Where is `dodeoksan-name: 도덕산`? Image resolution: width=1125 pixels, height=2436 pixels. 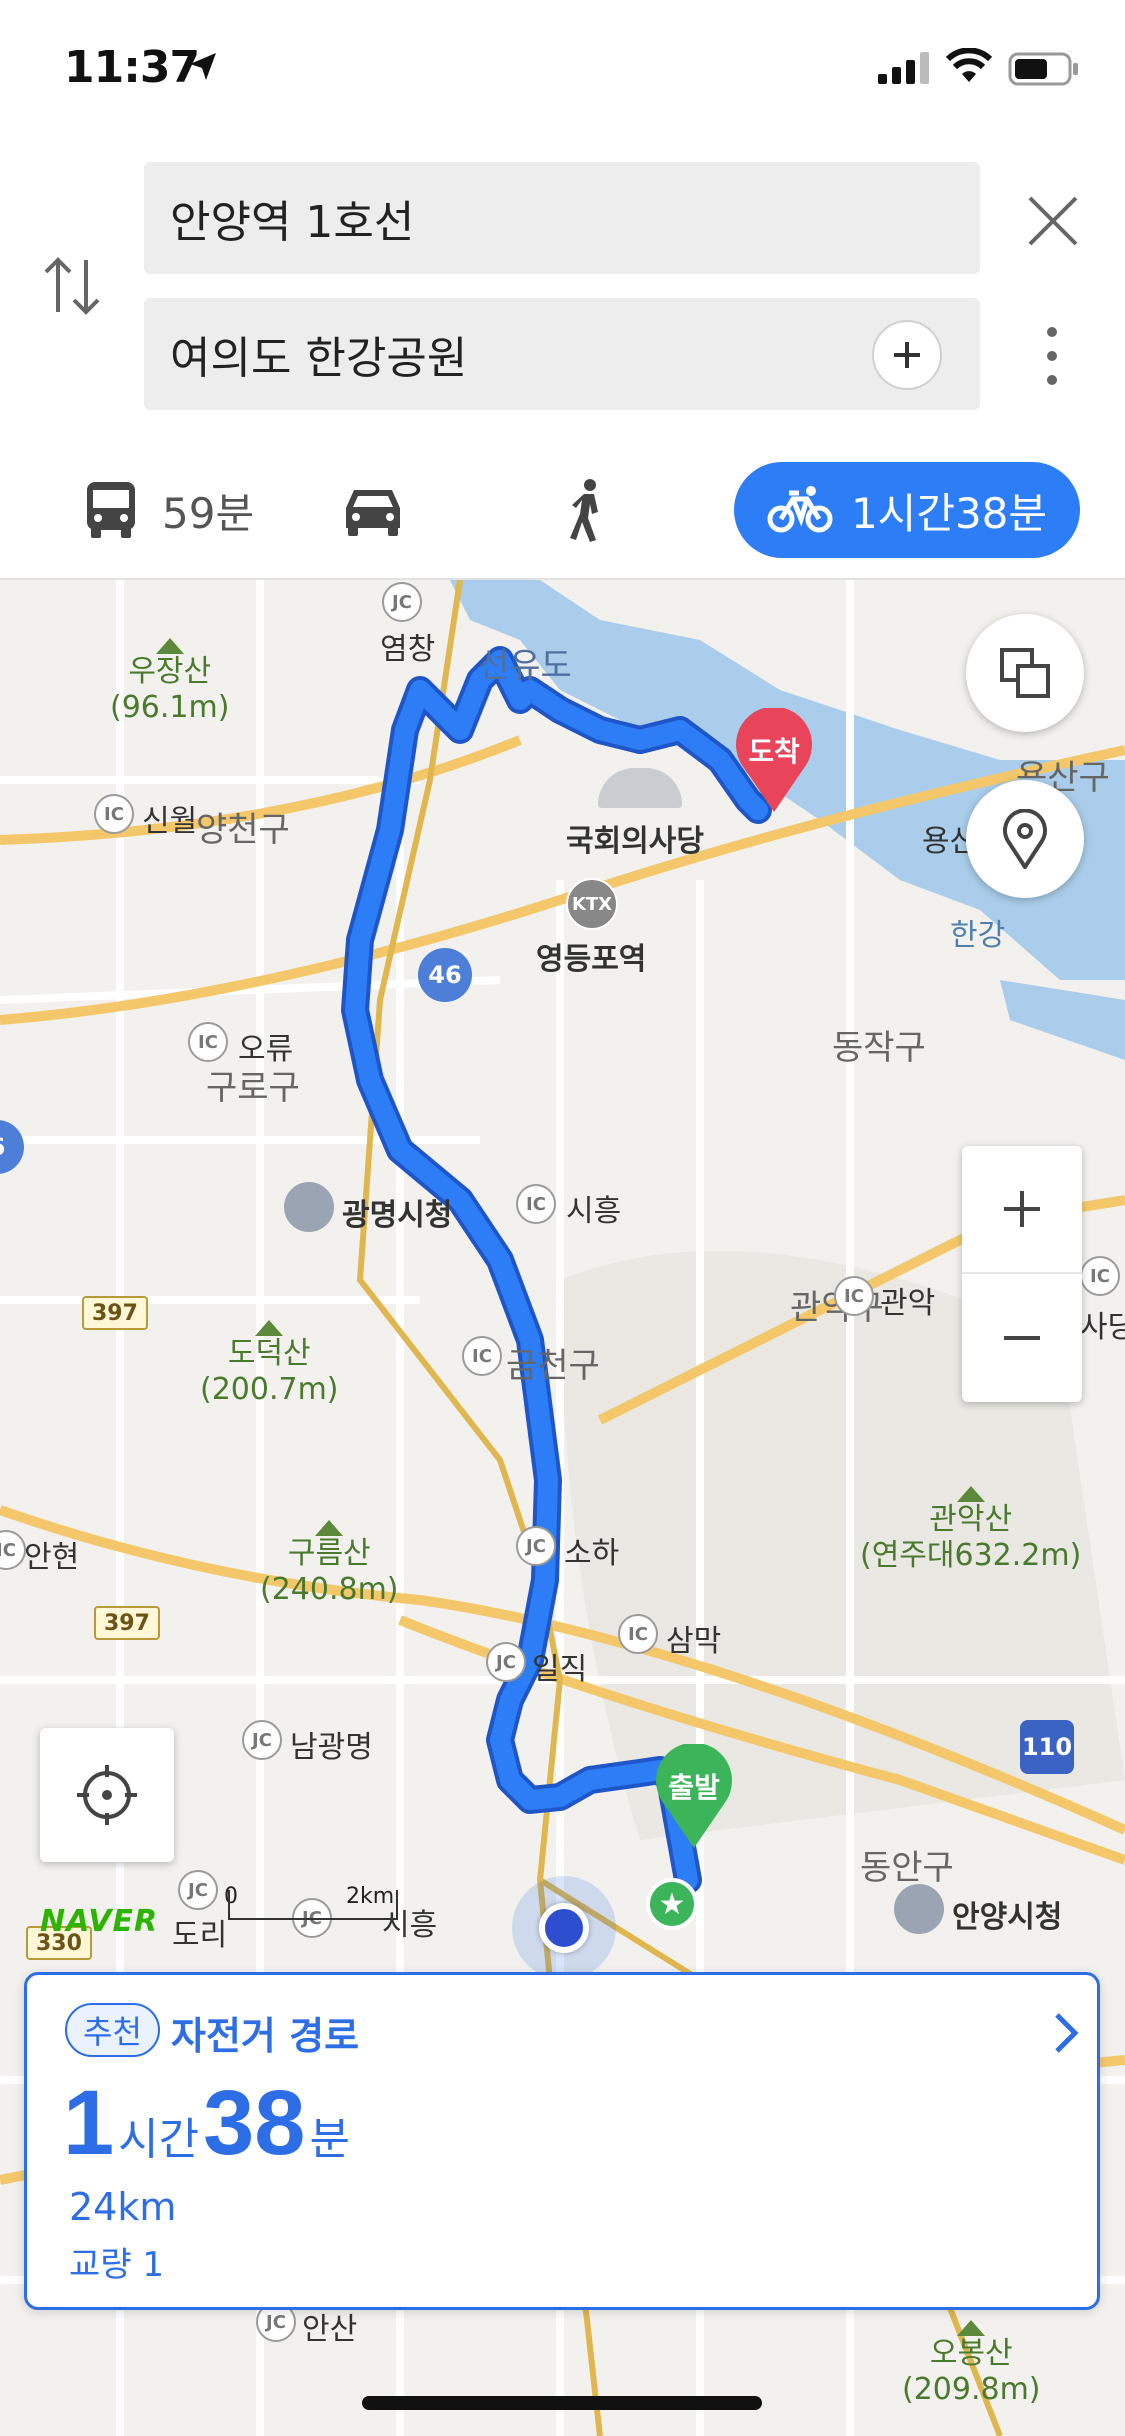 dodeoksan-name: 도덕산 is located at coordinates (269, 1353).